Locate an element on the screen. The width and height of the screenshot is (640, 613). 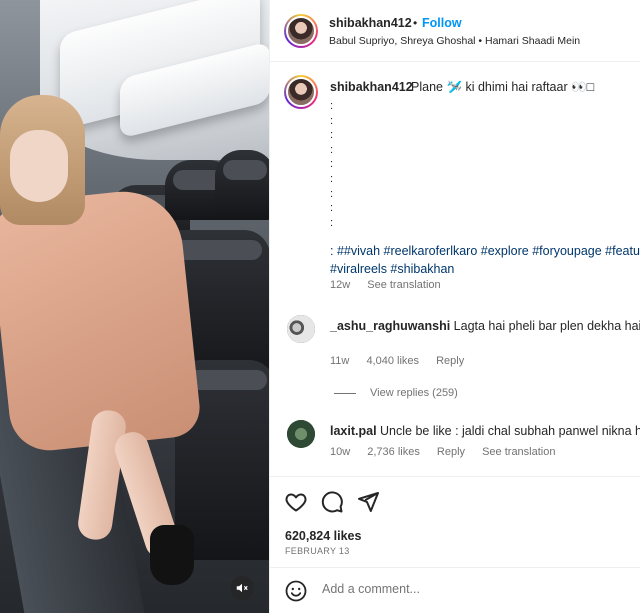
mute-toggle-button is located at coordinates (242, 588).